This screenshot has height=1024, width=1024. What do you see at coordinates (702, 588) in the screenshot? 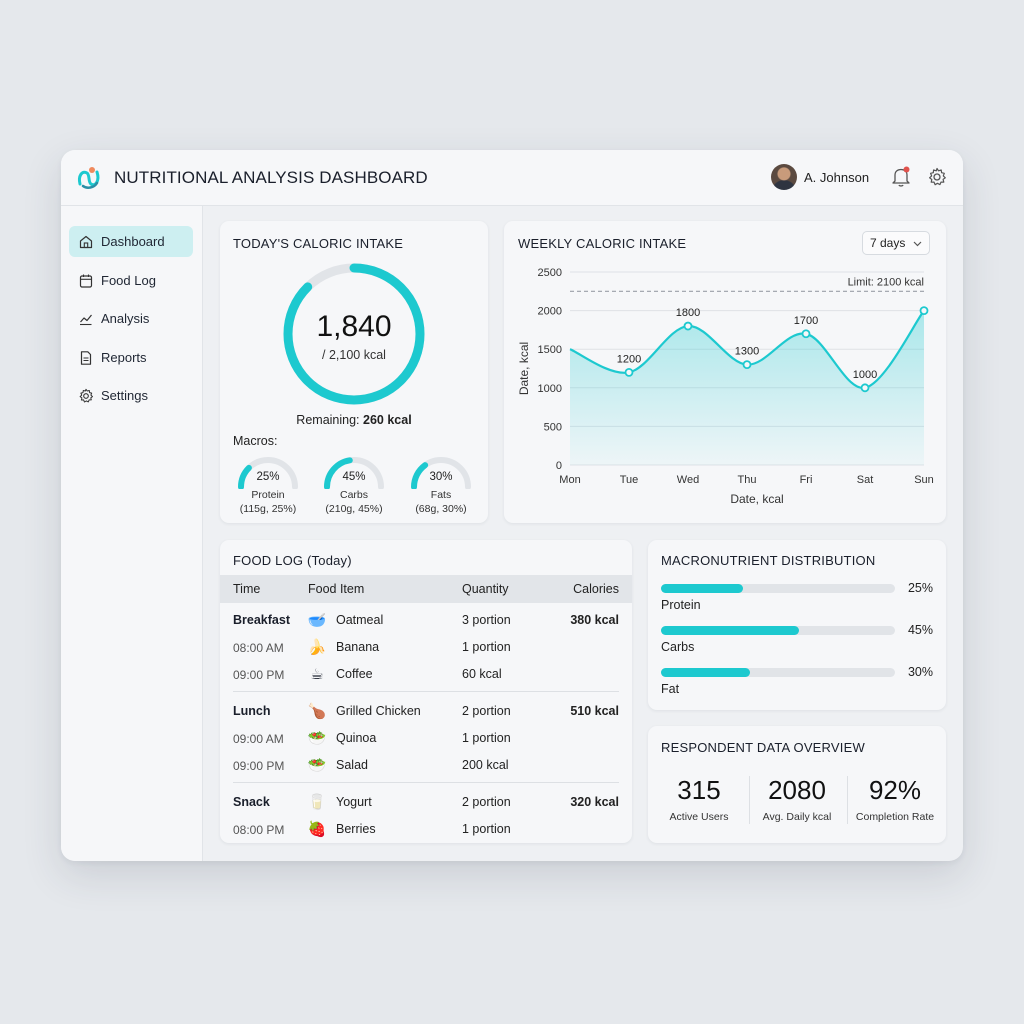
I see `macro-bar-fill` at bounding box center [702, 588].